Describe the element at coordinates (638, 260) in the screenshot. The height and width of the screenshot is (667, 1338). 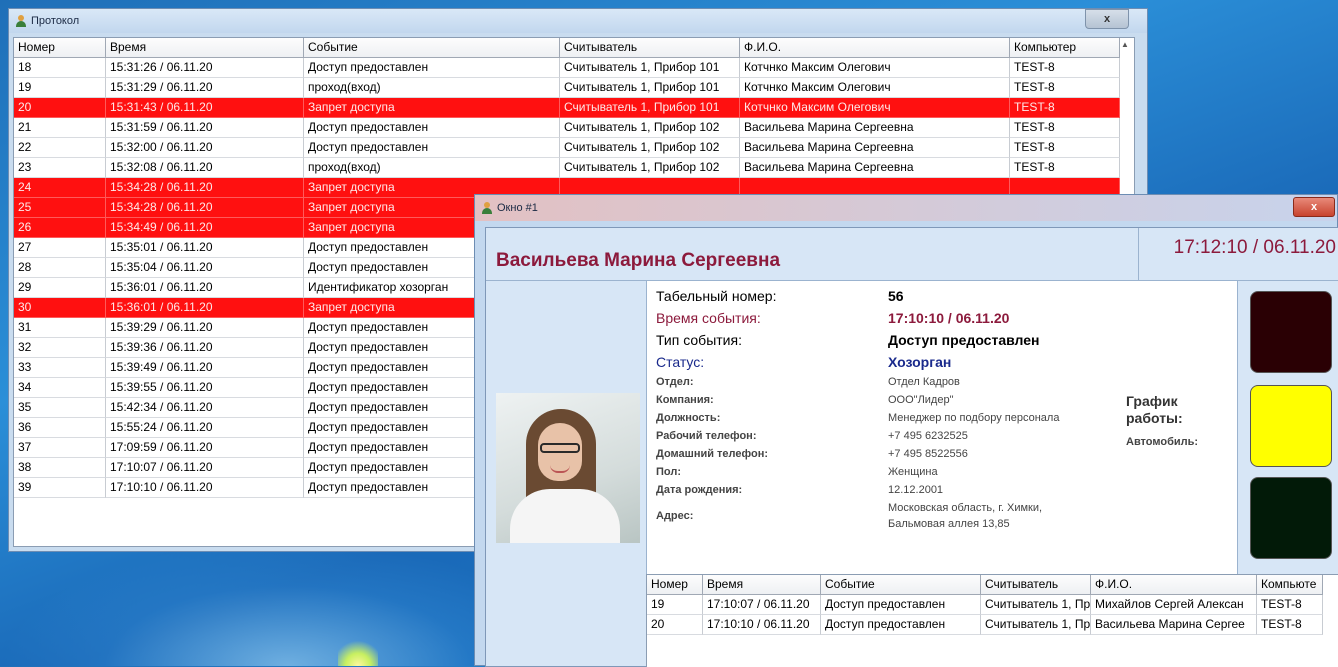
I see `person-name: Васильева Марина Сергеевна` at that location.